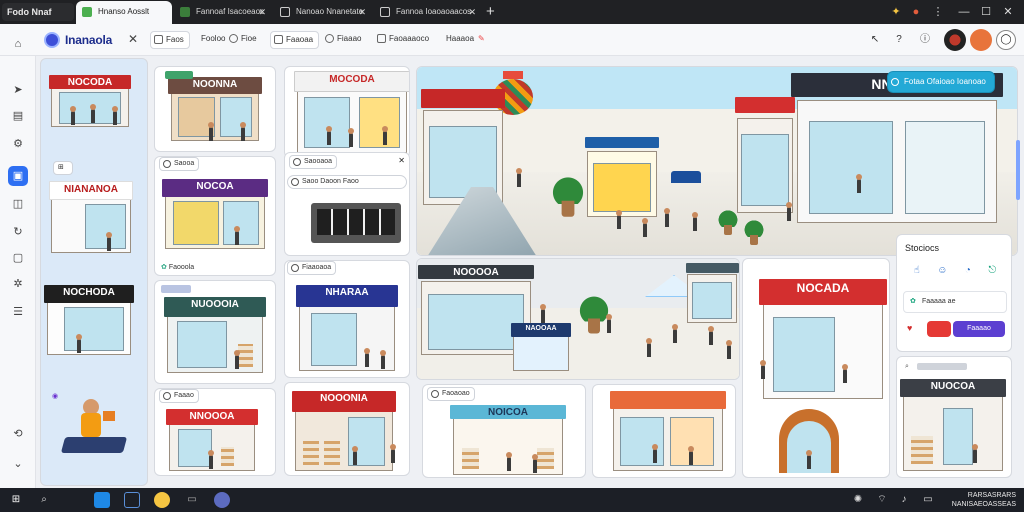 The width and height of the screenshot is (1024, 512). What do you see at coordinates (465, 40) in the screenshot?
I see `toolbar-item-7: Haaaoa ✎` at bounding box center [465, 40].